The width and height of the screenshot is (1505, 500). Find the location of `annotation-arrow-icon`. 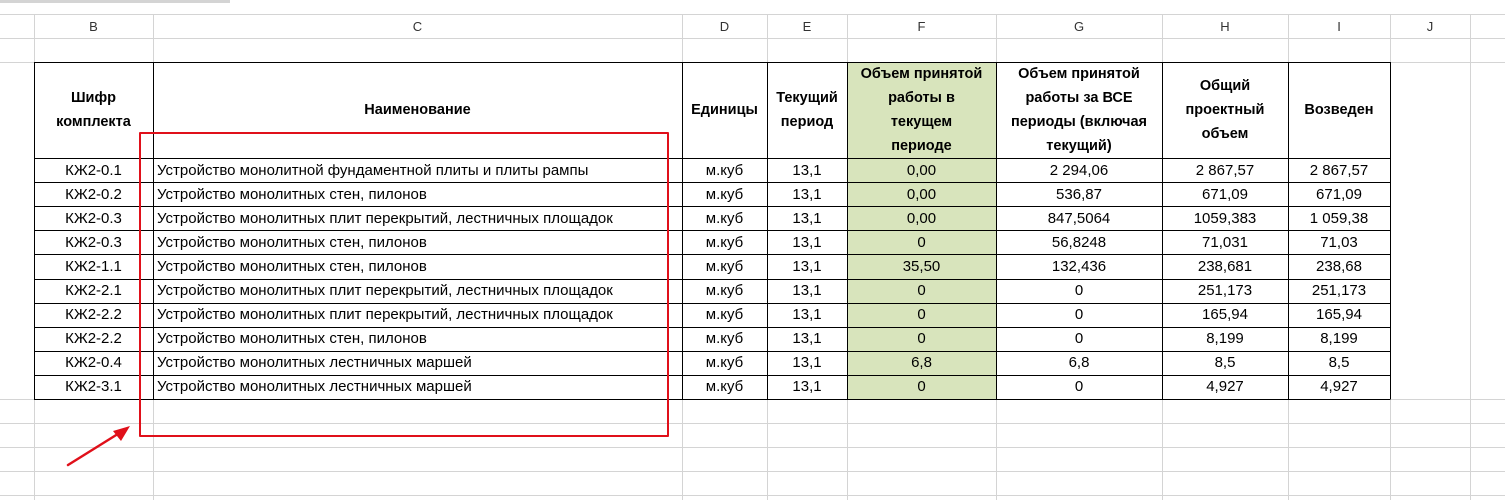

annotation-arrow-icon is located at coordinates (98, 446).